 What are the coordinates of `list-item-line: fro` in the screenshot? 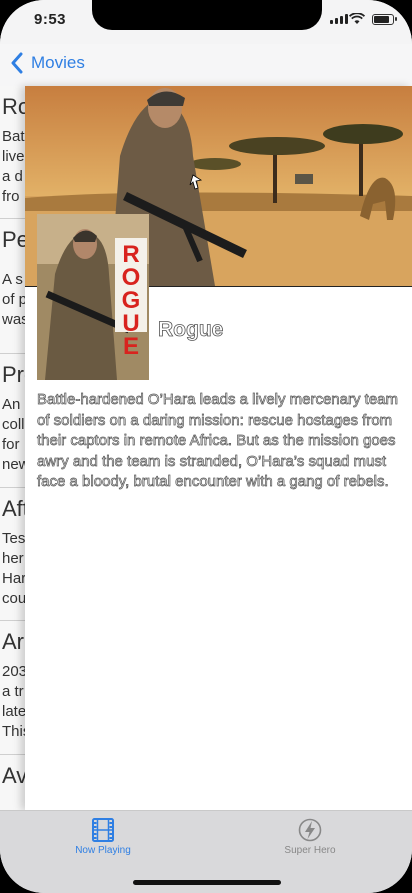 It's located at (11, 196).